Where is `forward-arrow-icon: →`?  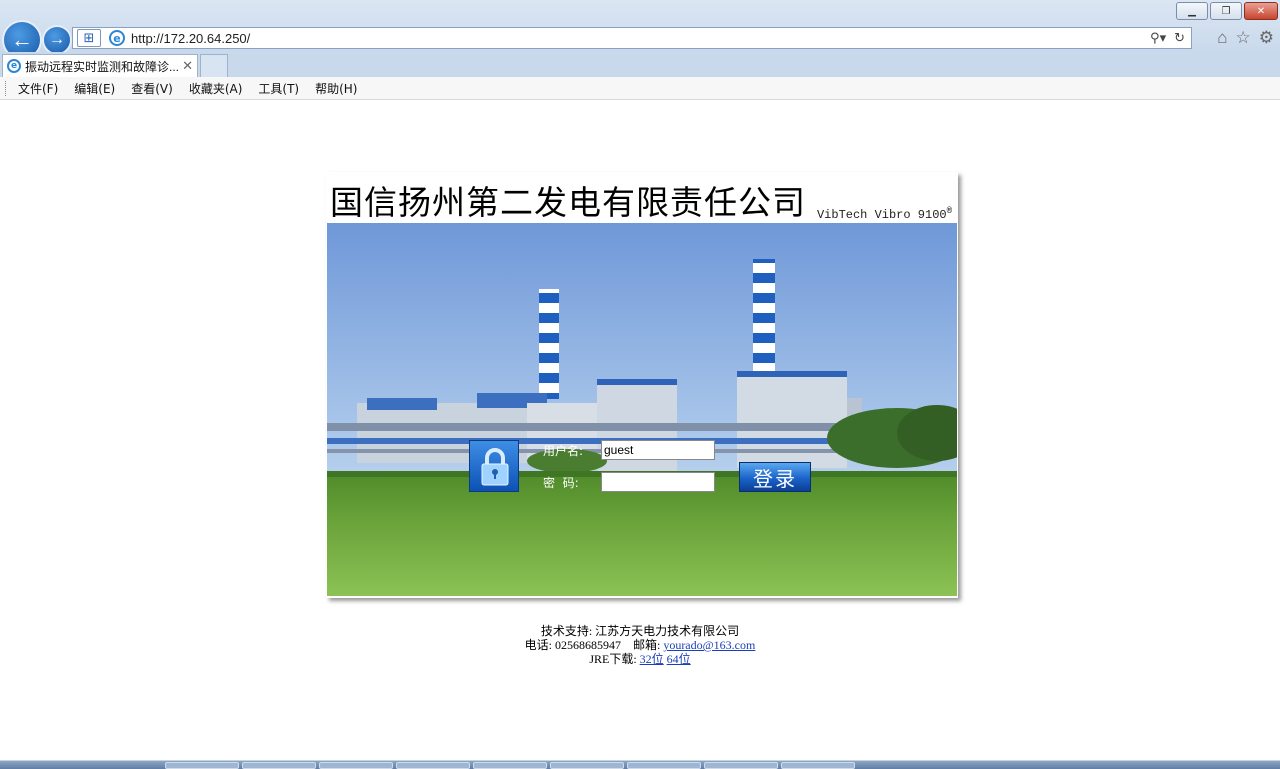
forward-arrow-icon: → is located at coordinates (57, 39).